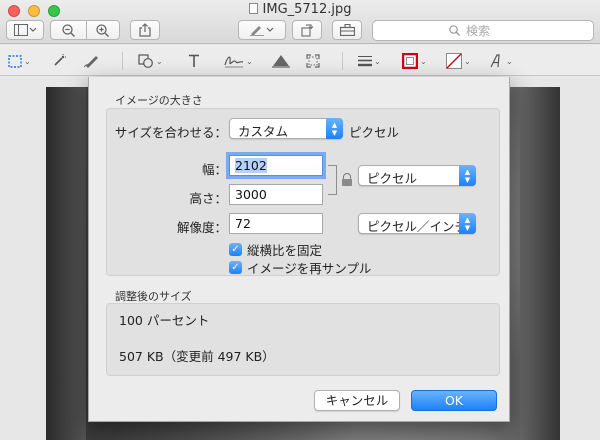 The image size is (600, 440). I want to click on document-icon, so click(253, 8).